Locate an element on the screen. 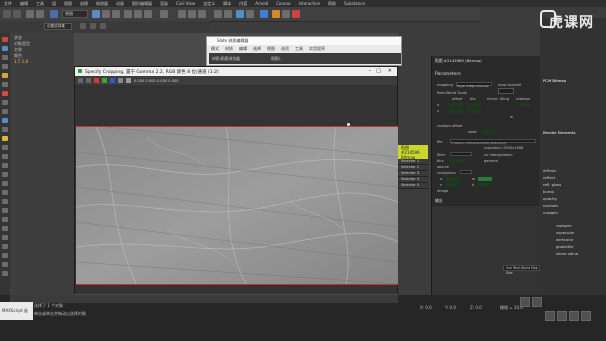  u-offset-spinner is located at coordinates (456, 105).